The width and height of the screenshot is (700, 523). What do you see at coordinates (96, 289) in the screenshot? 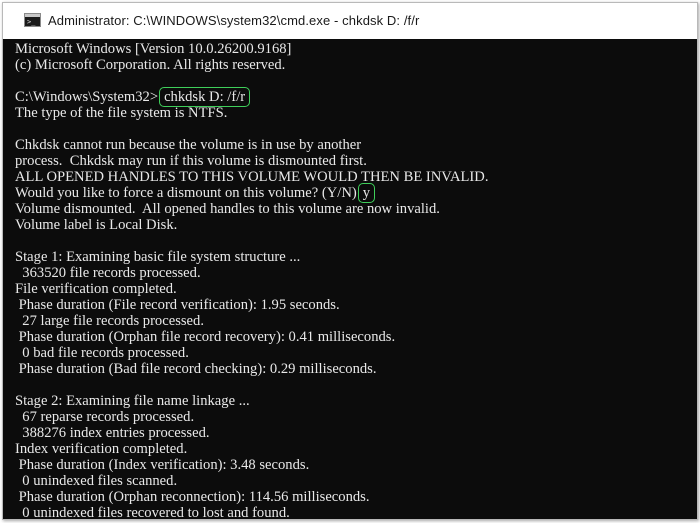
I see `console-line: File verification completed.` at bounding box center [96, 289].